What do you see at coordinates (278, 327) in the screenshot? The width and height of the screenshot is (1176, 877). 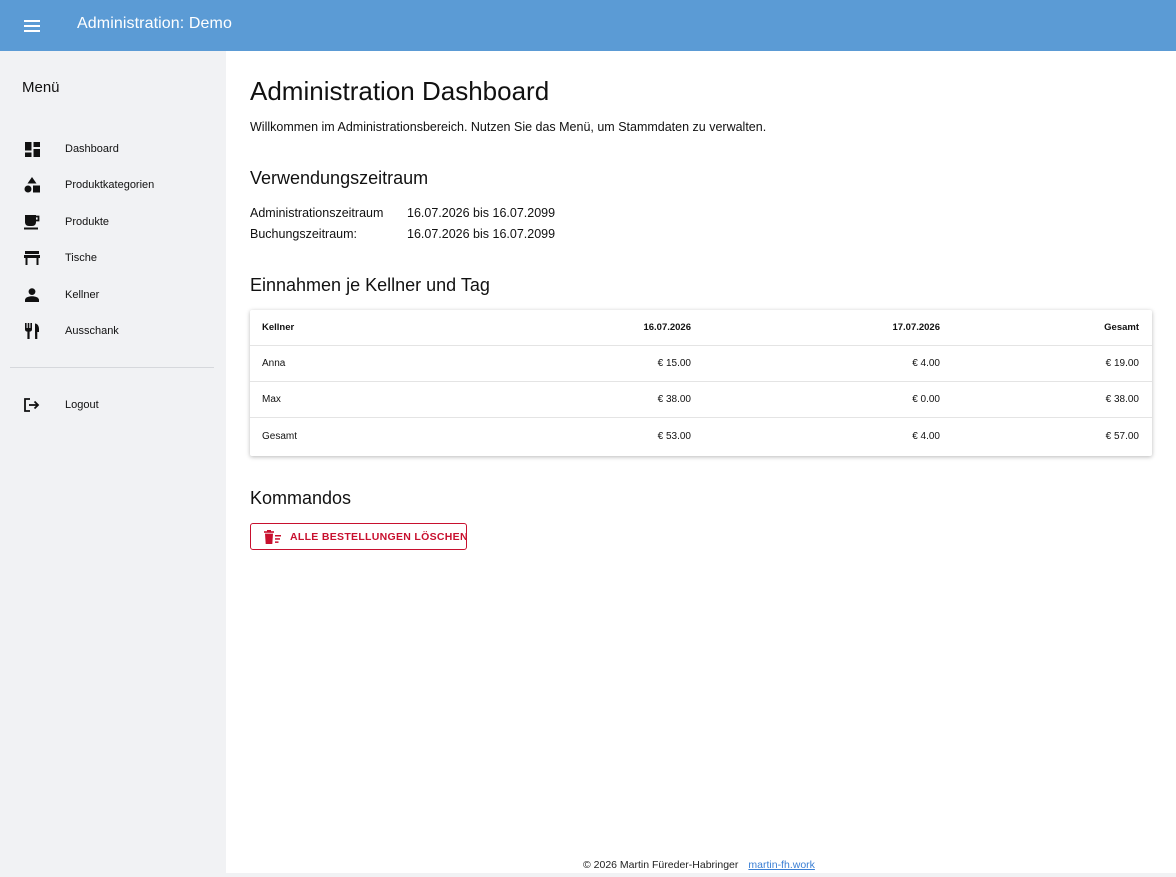 I see `column-header: Kellner` at bounding box center [278, 327].